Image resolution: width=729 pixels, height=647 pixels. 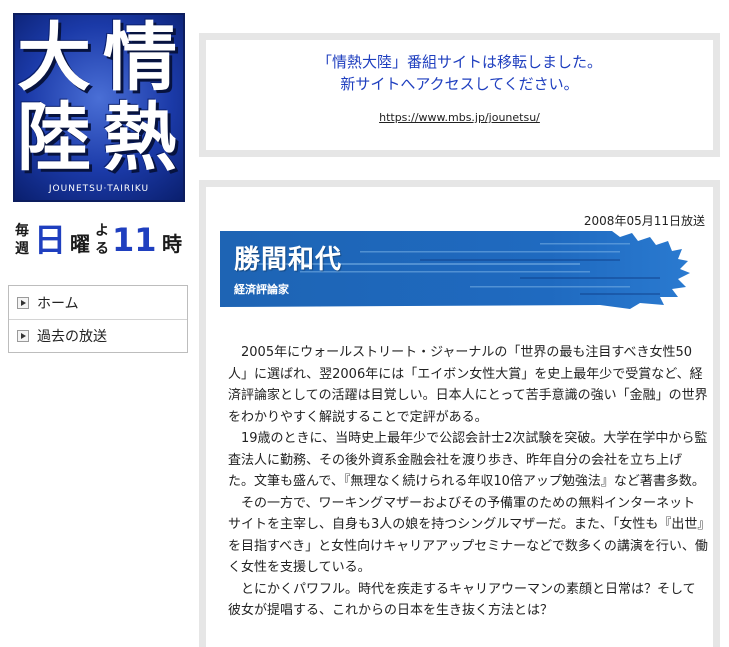 What do you see at coordinates (102, 249) in the screenshot?
I see `schedule-ru: る` at bounding box center [102, 249].